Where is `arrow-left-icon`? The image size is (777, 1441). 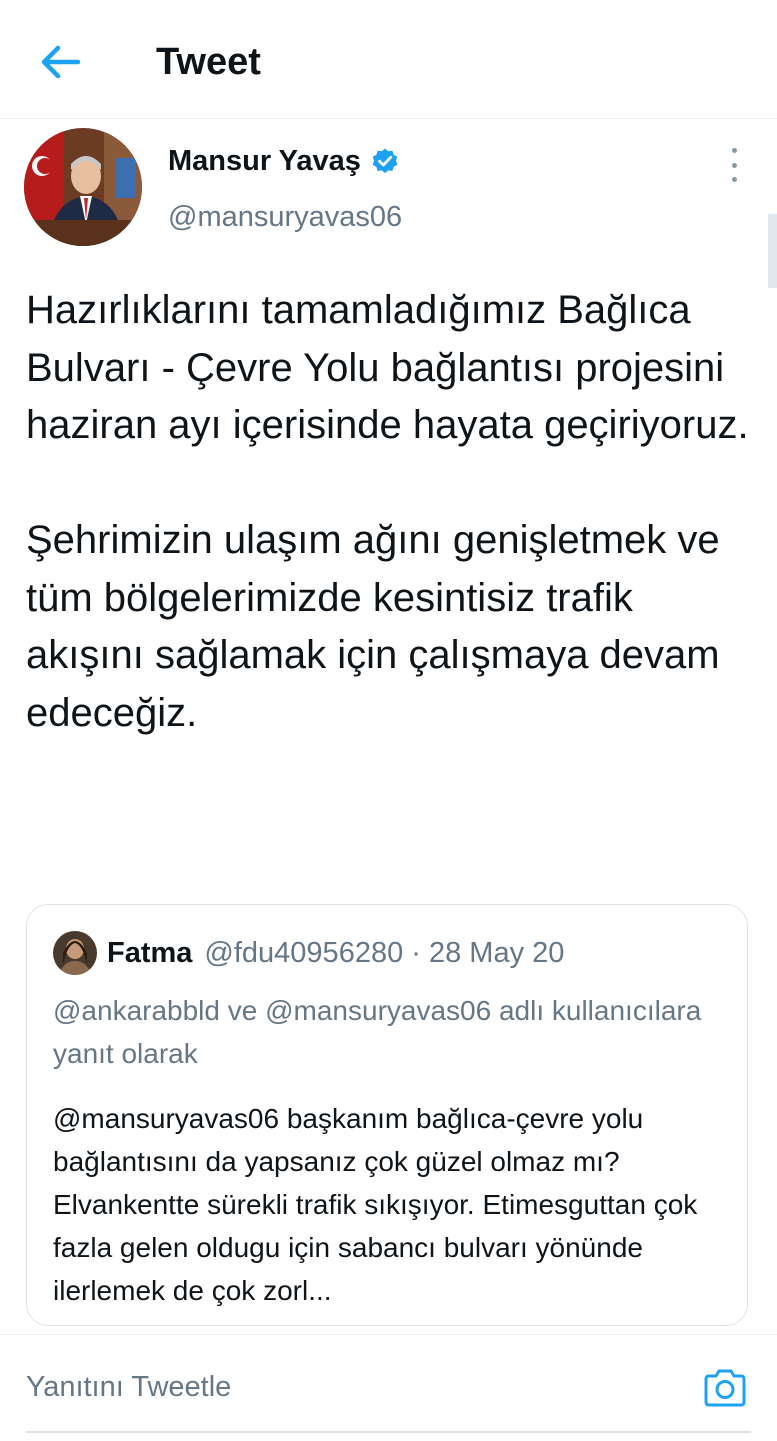 arrow-left-icon is located at coordinates (60, 62).